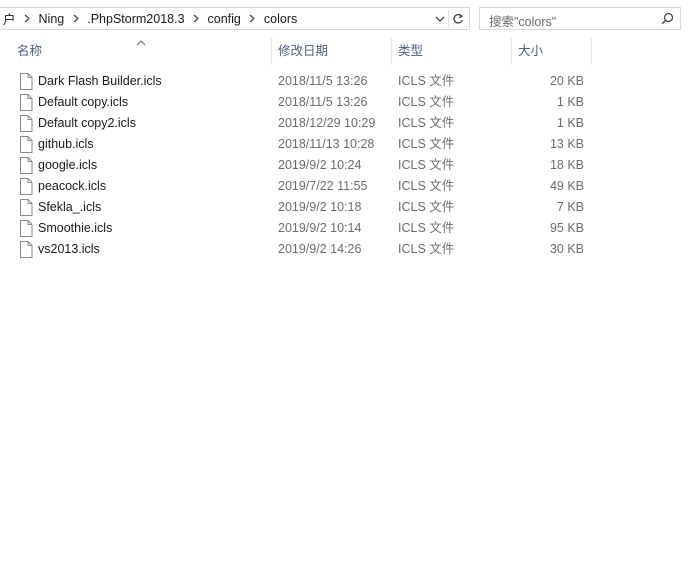 The image size is (693, 565). What do you see at coordinates (29, 51) in the screenshot?
I see `column-header-name: 名称` at bounding box center [29, 51].